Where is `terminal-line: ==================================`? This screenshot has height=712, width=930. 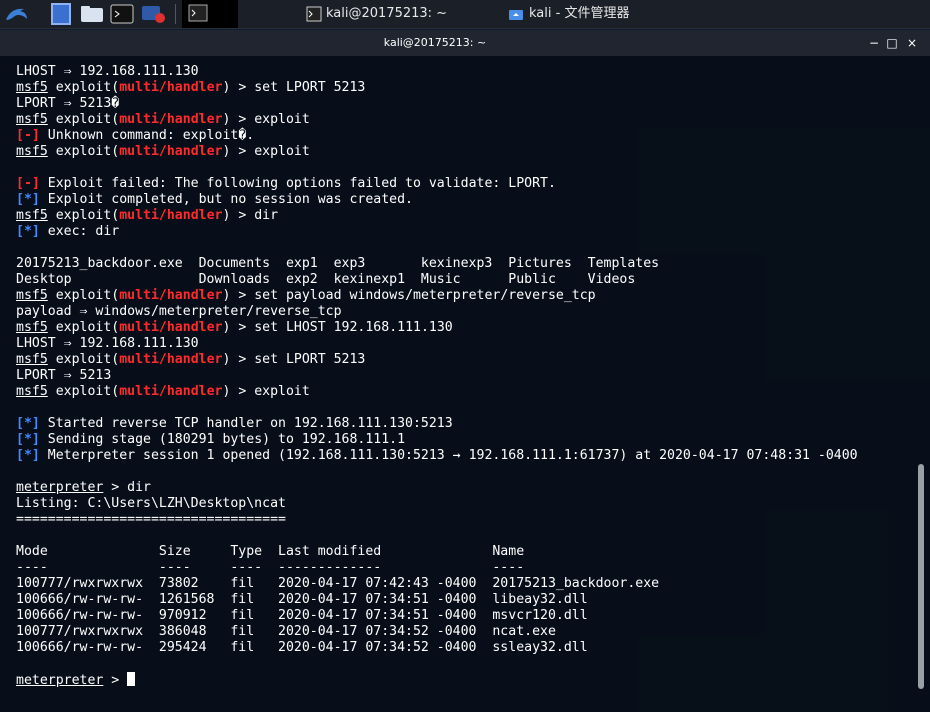 terminal-line: ================================== is located at coordinates (463, 520).